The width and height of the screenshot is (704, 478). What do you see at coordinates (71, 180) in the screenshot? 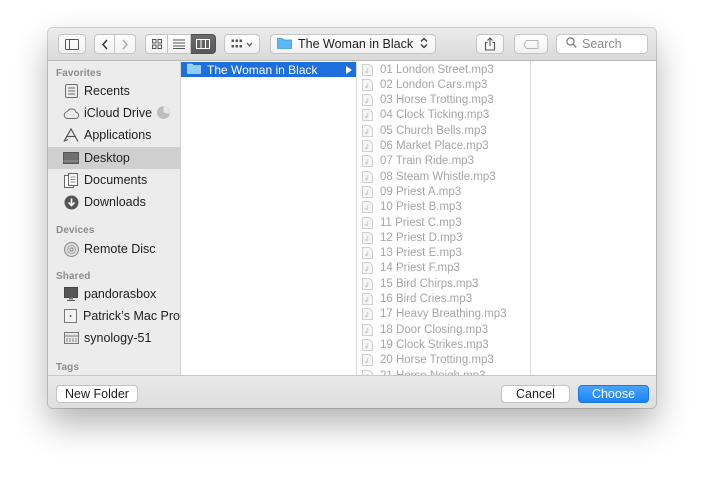
I see `documents-icon` at bounding box center [71, 180].